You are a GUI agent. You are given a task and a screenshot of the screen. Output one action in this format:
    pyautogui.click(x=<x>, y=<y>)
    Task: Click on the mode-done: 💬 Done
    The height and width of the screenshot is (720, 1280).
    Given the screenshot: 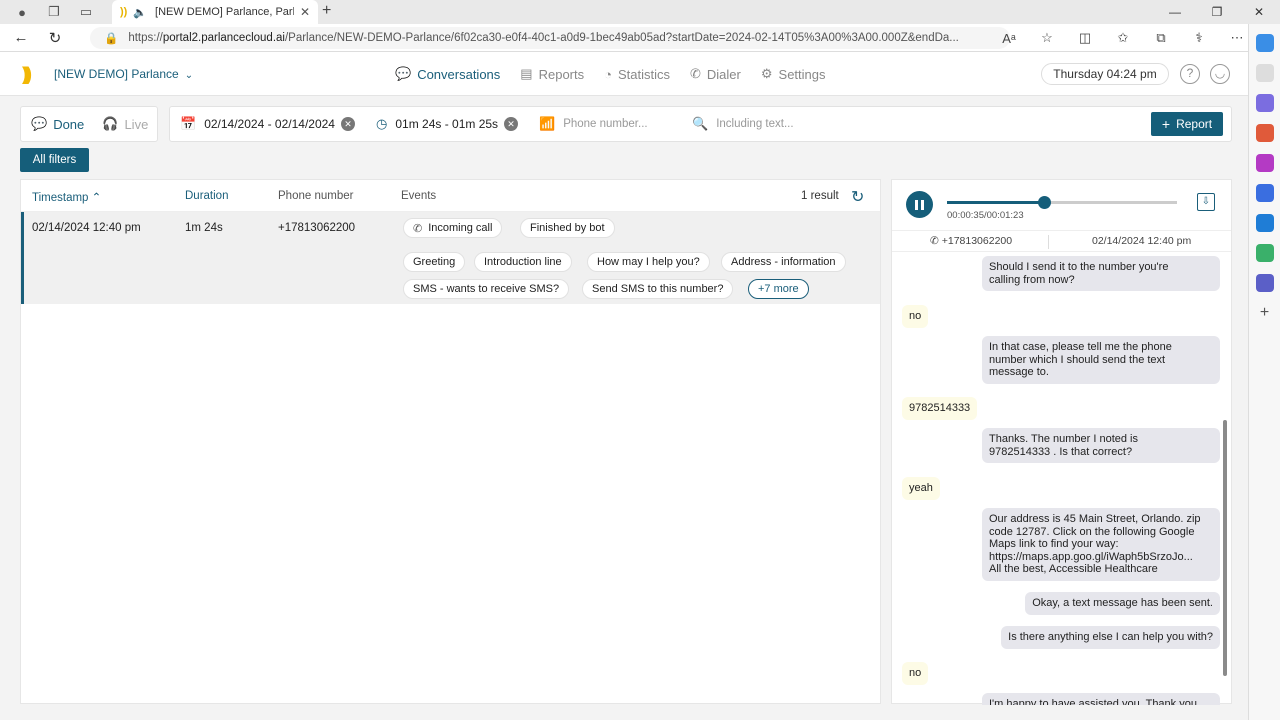 What is the action you would take?
    pyautogui.click(x=57, y=124)
    